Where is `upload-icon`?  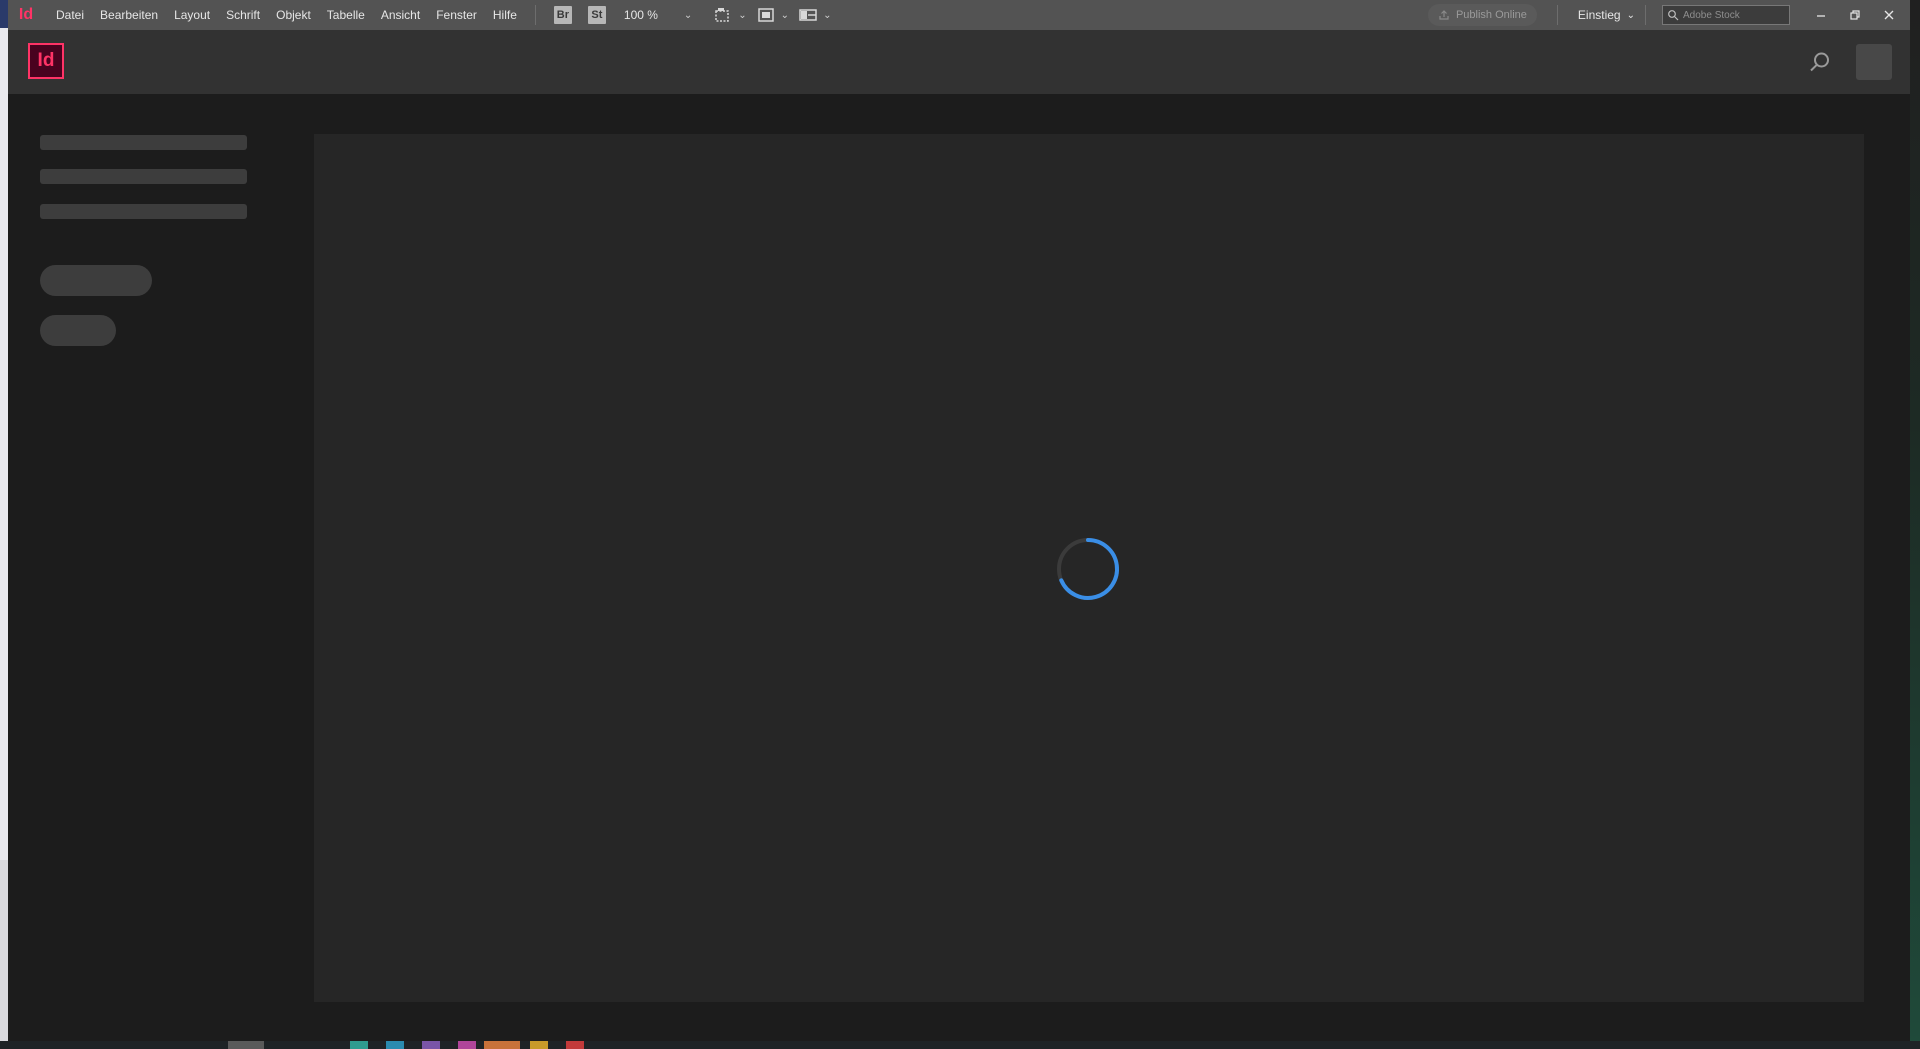 upload-icon is located at coordinates (1444, 15).